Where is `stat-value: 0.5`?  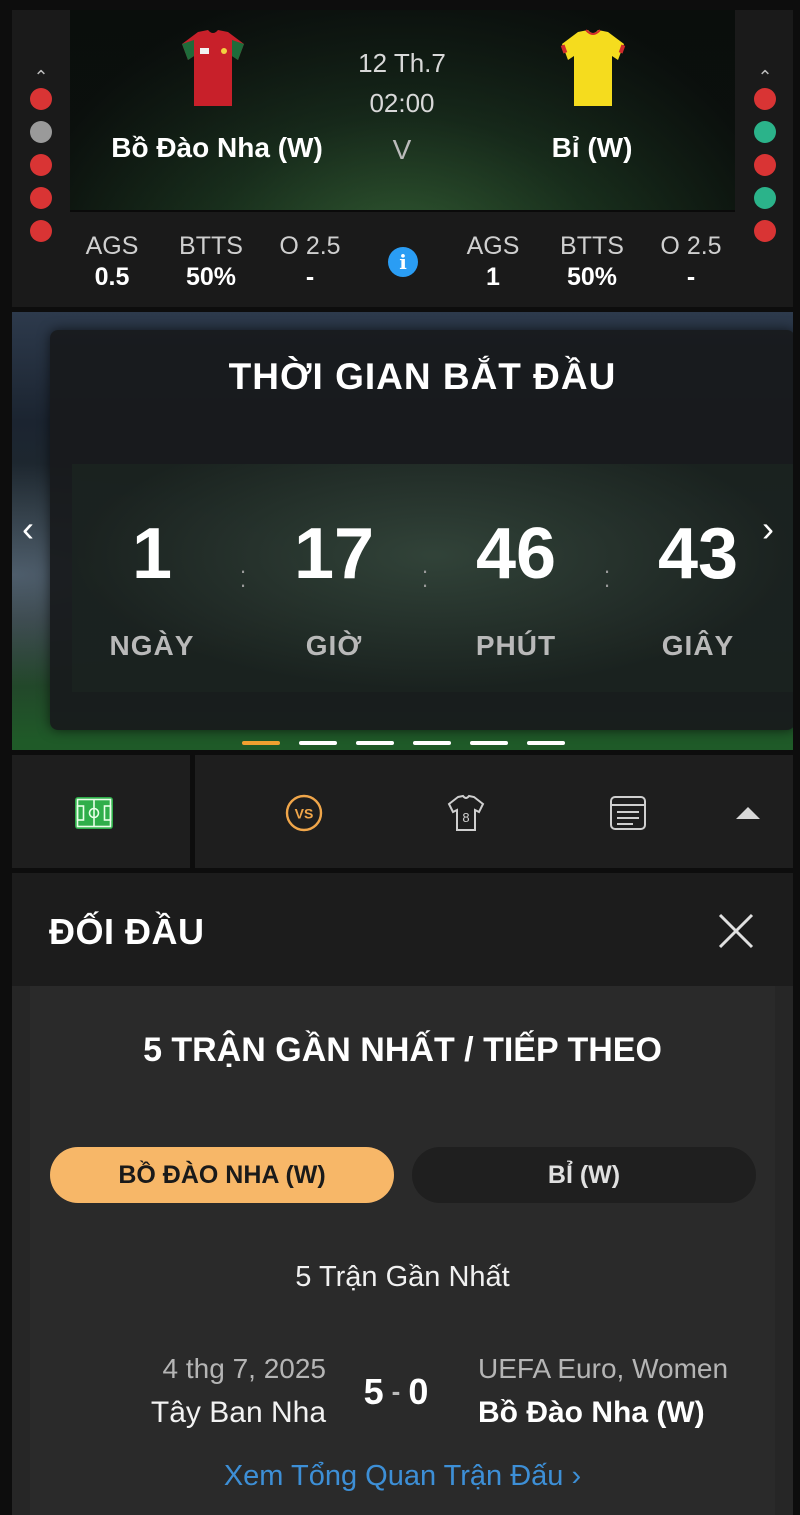 stat-value: 0.5 is located at coordinates (112, 277).